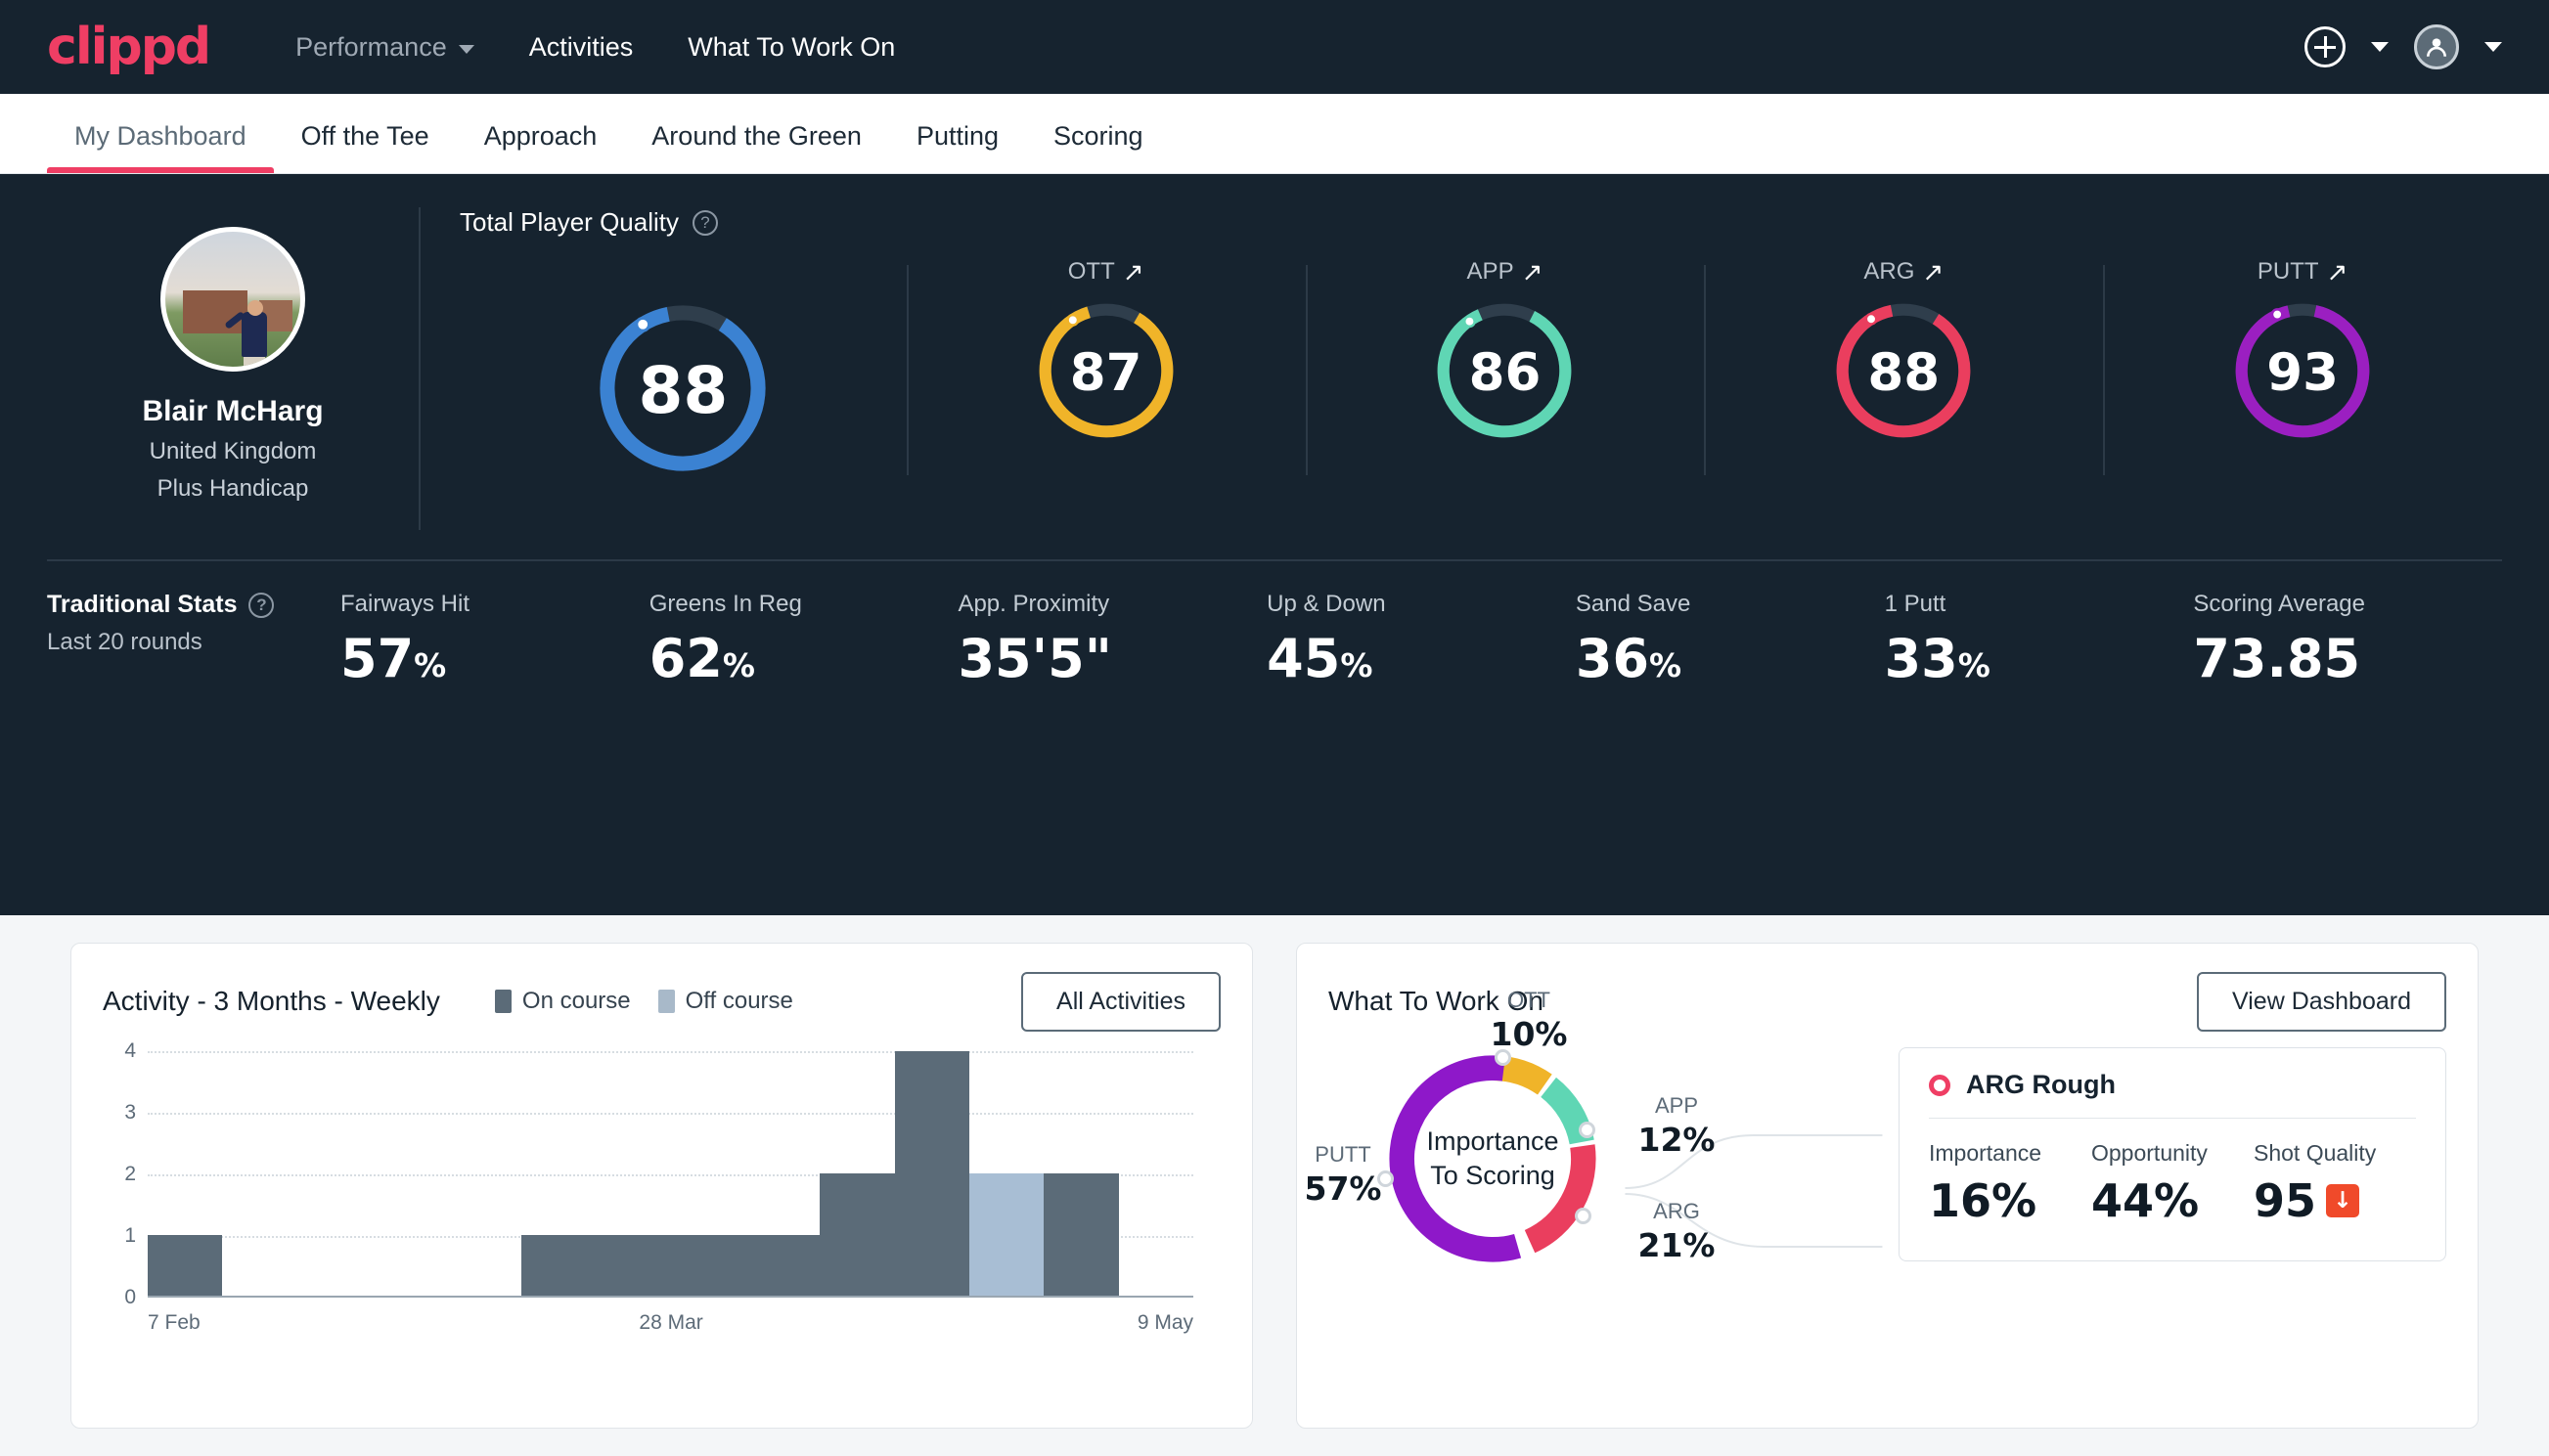 Image resolution: width=2549 pixels, height=1456 pixels. Describe the element at coordinates (125, 642) in the screenshot. I see `traditional-stats-subtitle: Last 20 rounds` at that location.